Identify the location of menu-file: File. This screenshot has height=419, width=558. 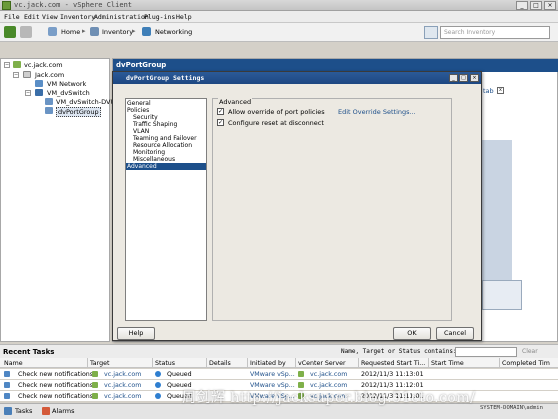
(12, 17).